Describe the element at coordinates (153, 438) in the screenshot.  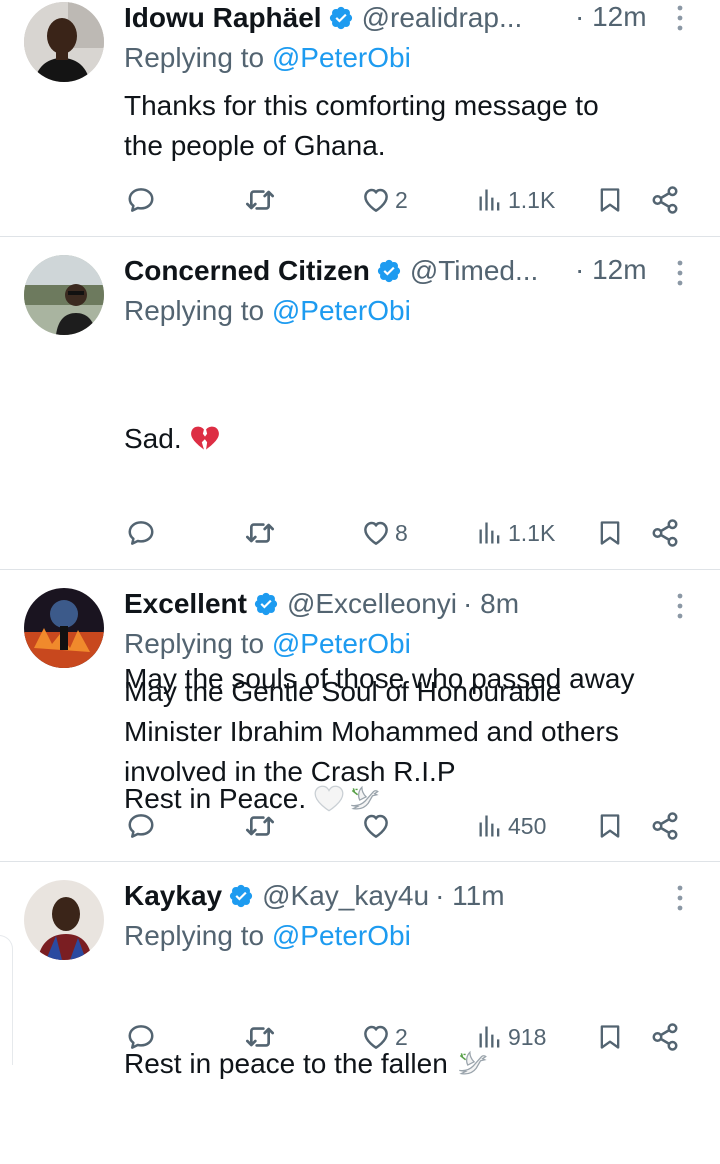
I see `tweet-text-line: Sad.` at that location.